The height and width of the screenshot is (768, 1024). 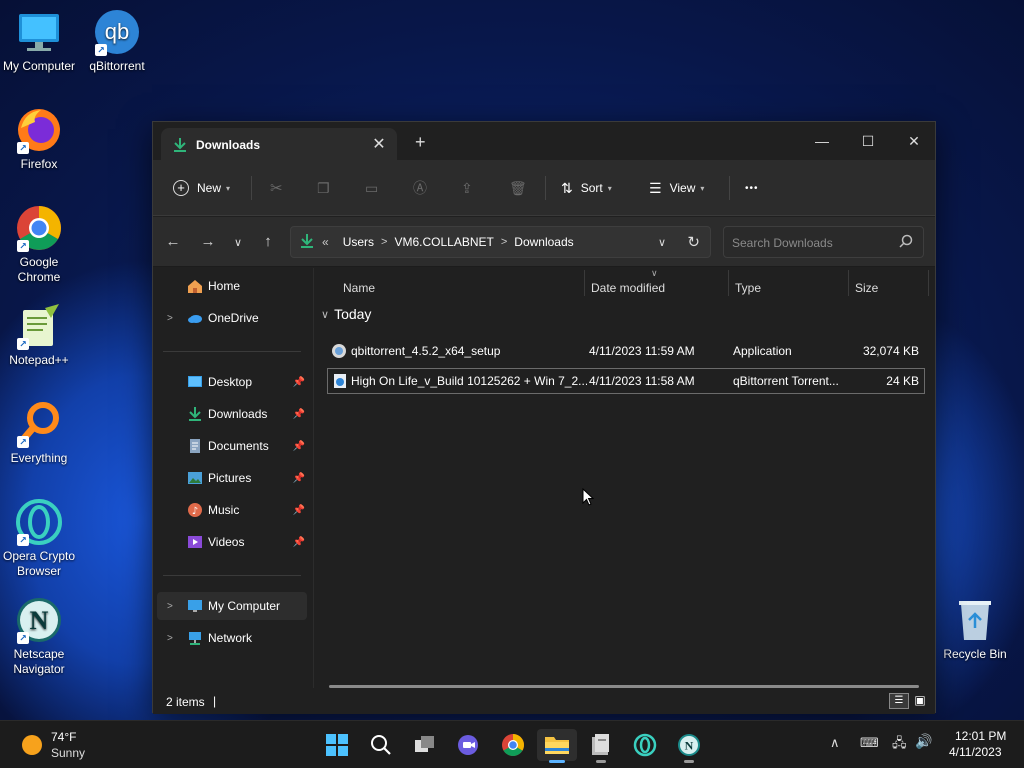 I want to click on forward-arrow-icon: →, so click(x=208, y=241).